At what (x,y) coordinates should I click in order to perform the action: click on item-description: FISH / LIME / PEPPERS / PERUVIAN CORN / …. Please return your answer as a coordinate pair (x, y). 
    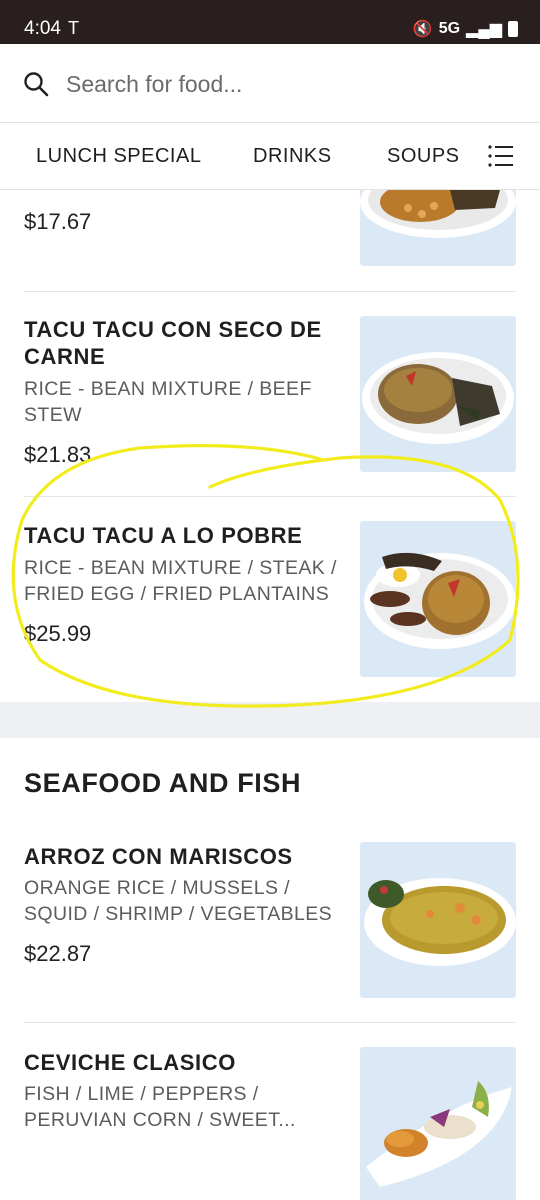
    Looking at the image, I should click on (160, 1107).